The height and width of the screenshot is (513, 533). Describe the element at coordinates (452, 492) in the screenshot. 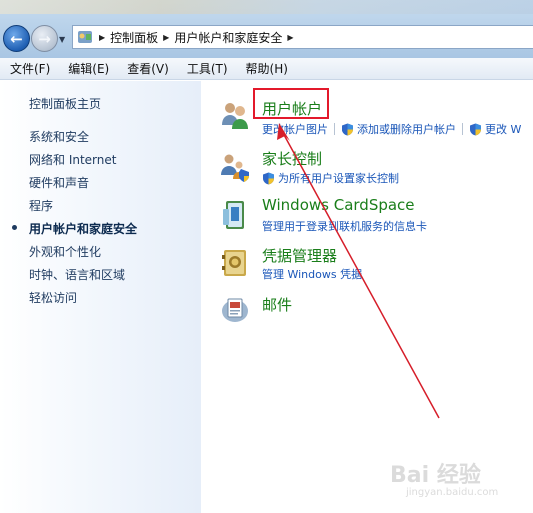

I see `watermark-url: jingyan.baidu.com` at that location.